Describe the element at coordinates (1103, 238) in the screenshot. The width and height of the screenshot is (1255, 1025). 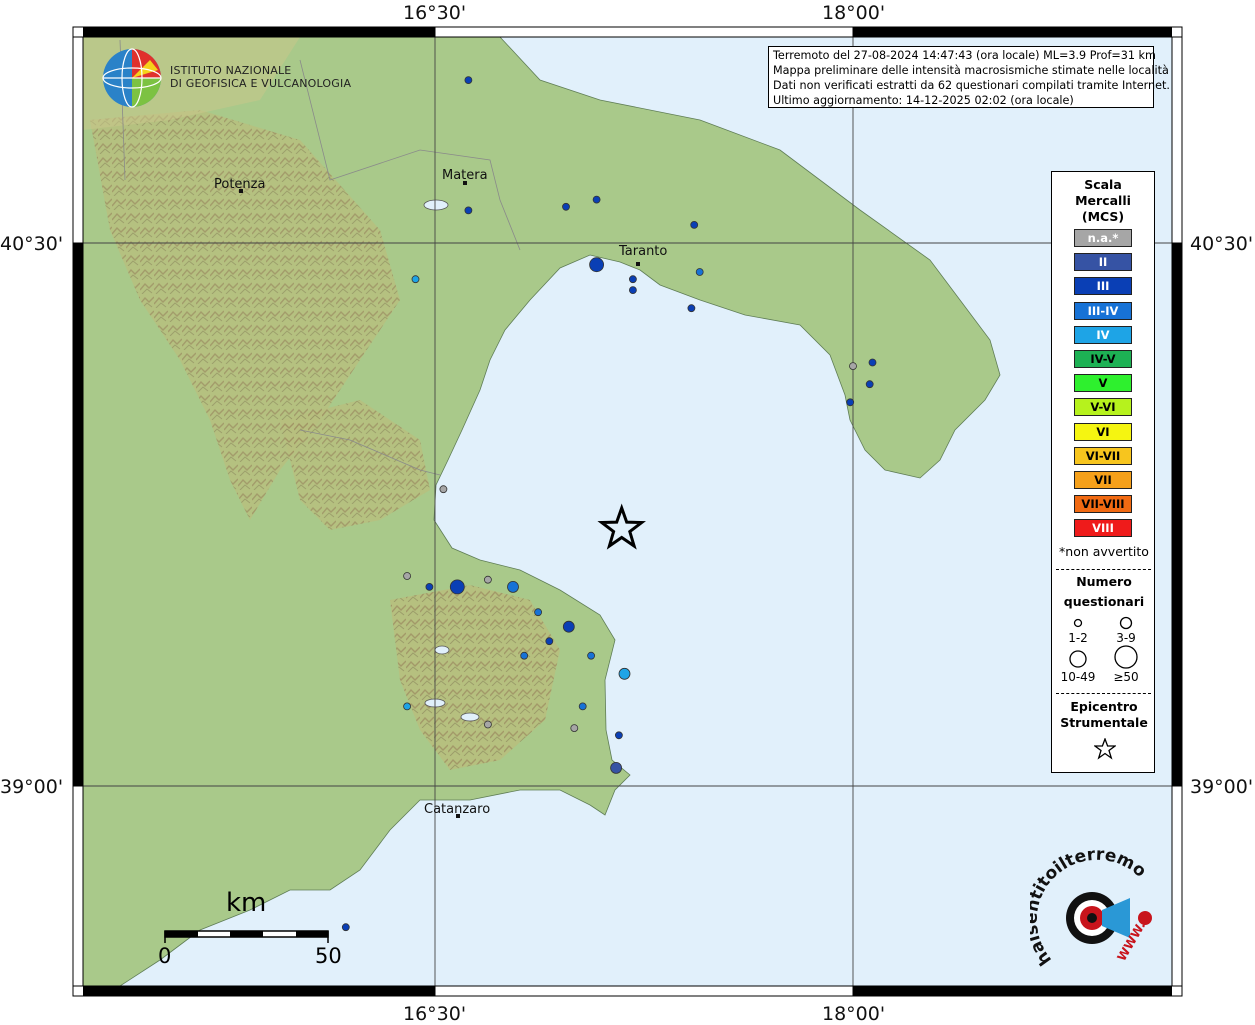
I see `legend-swatch-na: n.a.*` at that location.